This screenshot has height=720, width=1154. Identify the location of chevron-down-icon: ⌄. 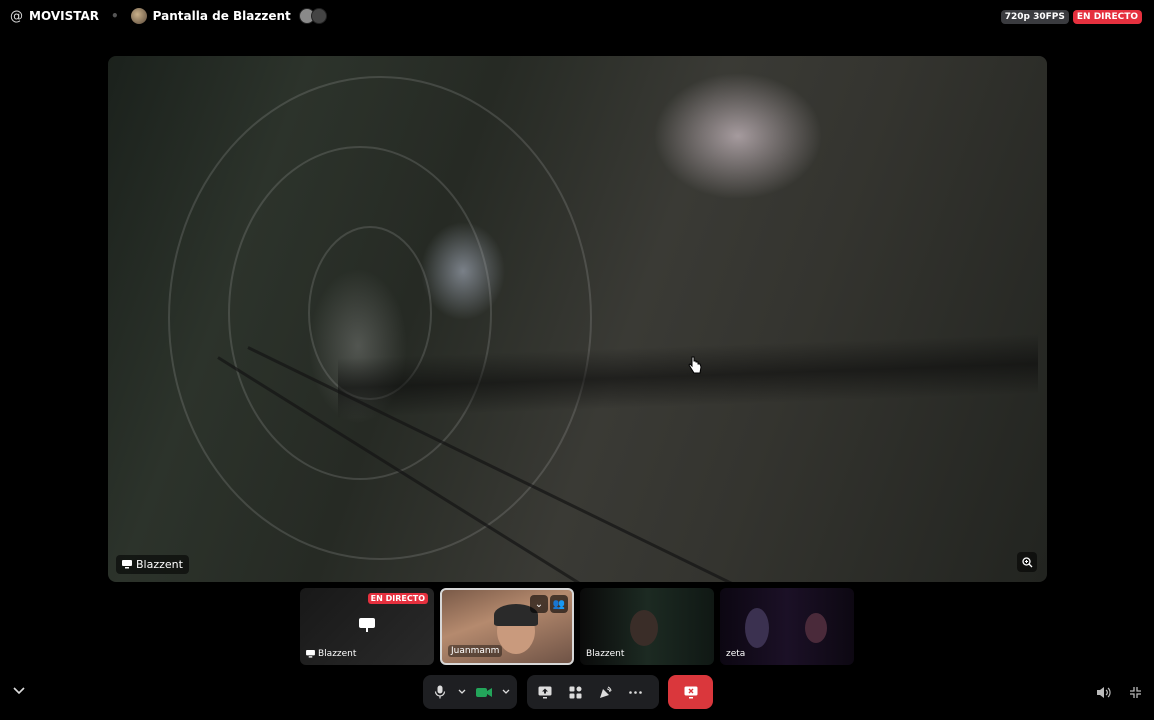
(539, 604).